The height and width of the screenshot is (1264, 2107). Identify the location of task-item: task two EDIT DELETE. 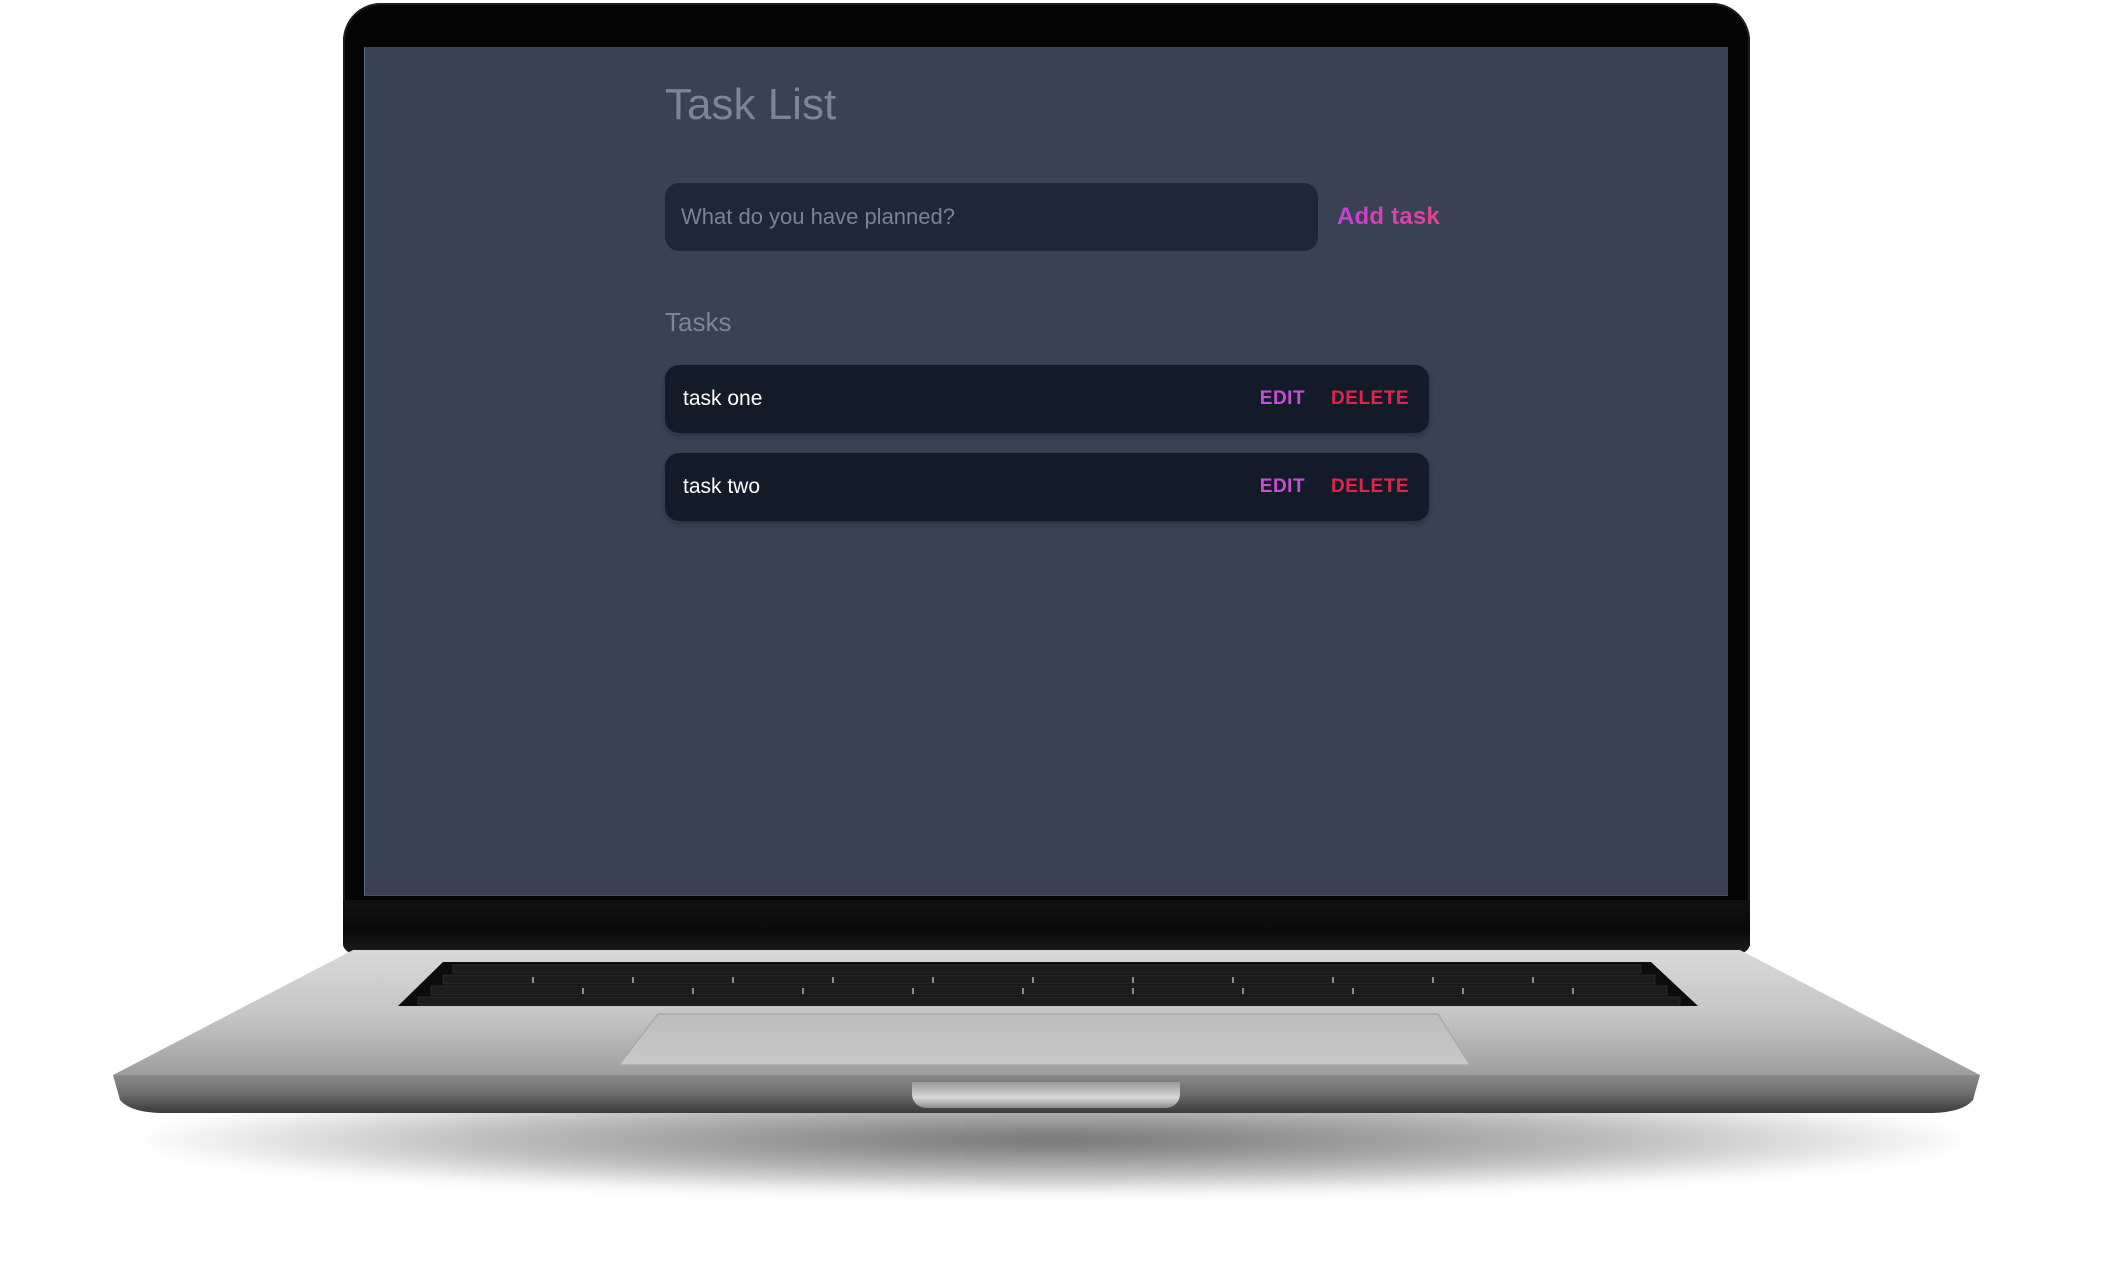
(1047, 487).